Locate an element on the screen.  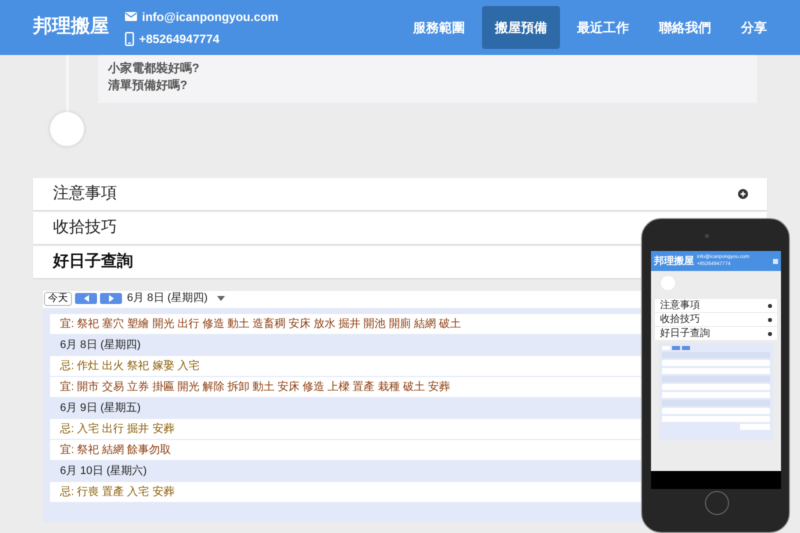
caret-icon is located at coordinates (220, 298).